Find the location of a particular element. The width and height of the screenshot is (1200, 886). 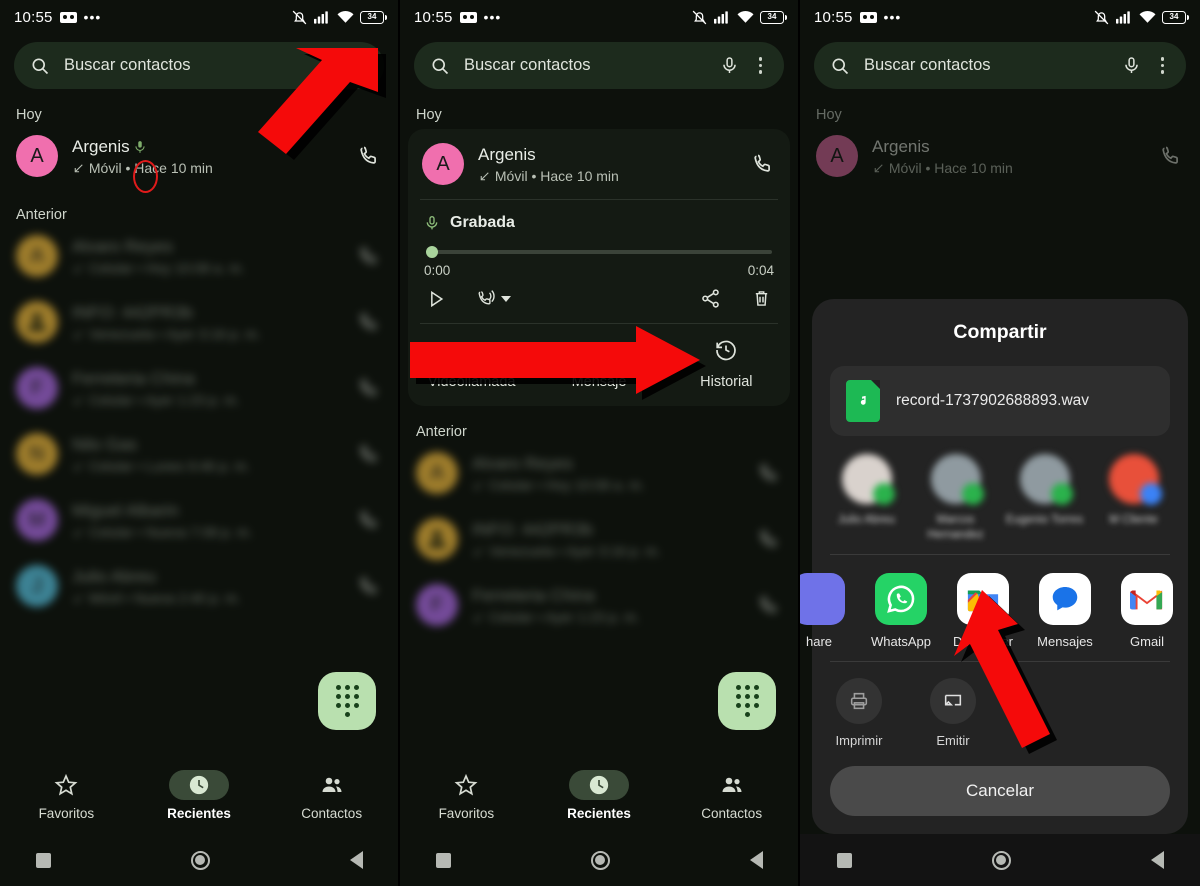

speaker-dropdown-control is located at coordinates (493, 298).